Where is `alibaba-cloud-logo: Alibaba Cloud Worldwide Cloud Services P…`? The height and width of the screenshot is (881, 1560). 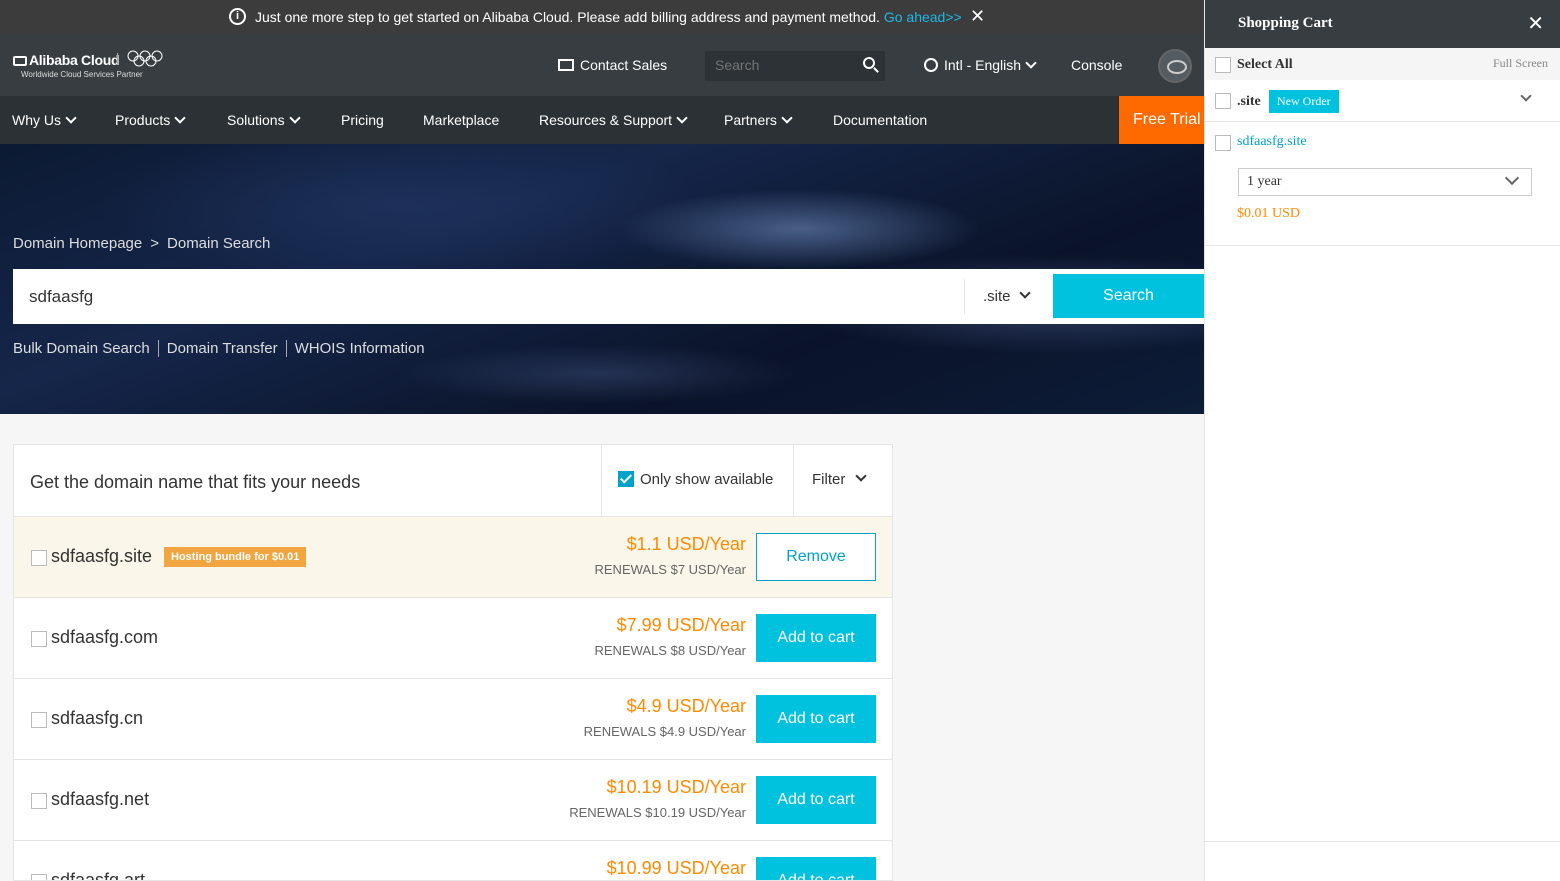 alibaba-cloud-logo: Alibaba Cloud Worldwide Cloud Services P… is located at coordinates (88, 64).